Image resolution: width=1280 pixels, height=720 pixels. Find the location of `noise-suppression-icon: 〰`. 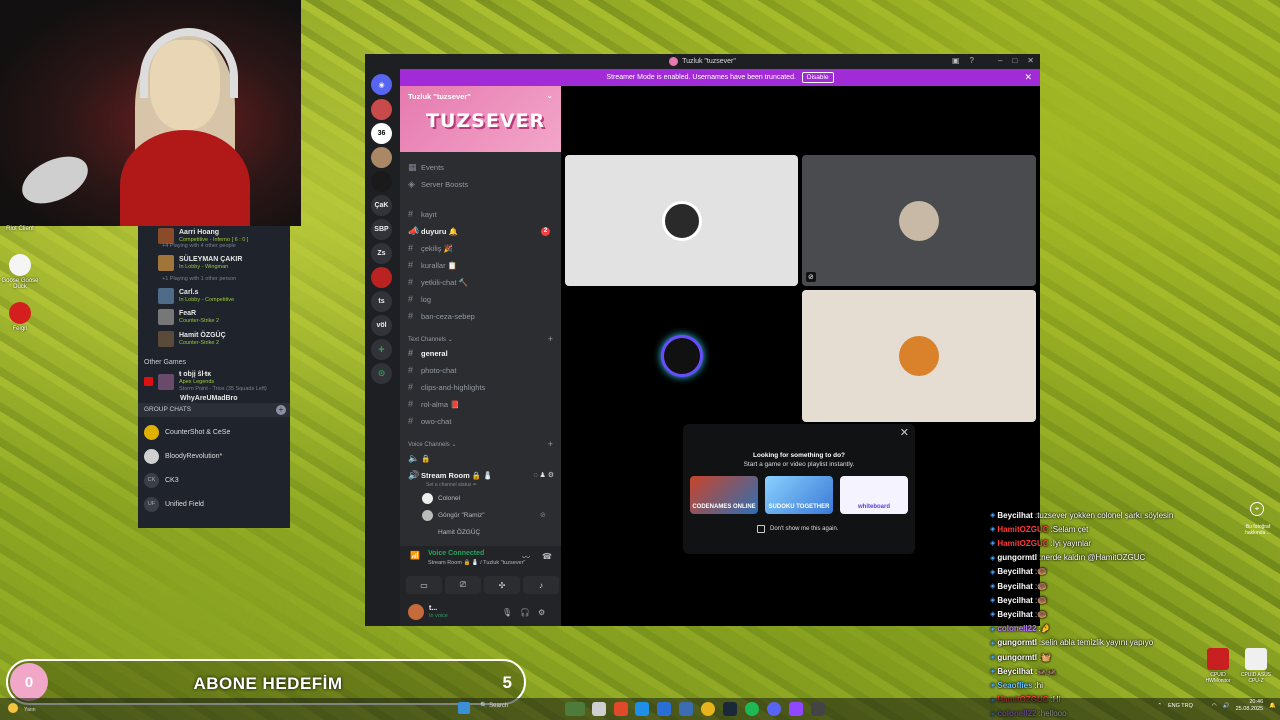

noise-suppression-icon: 〰 is located at coordinates (526, 557).